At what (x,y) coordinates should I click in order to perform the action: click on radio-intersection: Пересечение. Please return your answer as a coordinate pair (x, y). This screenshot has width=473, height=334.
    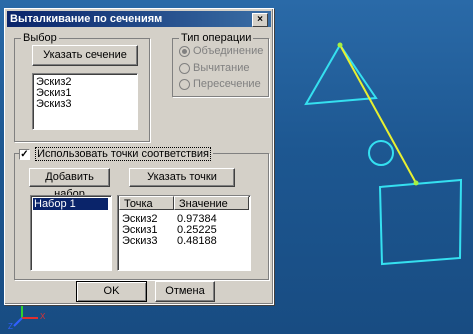
    Looking at the image, I should click on (220, 84).